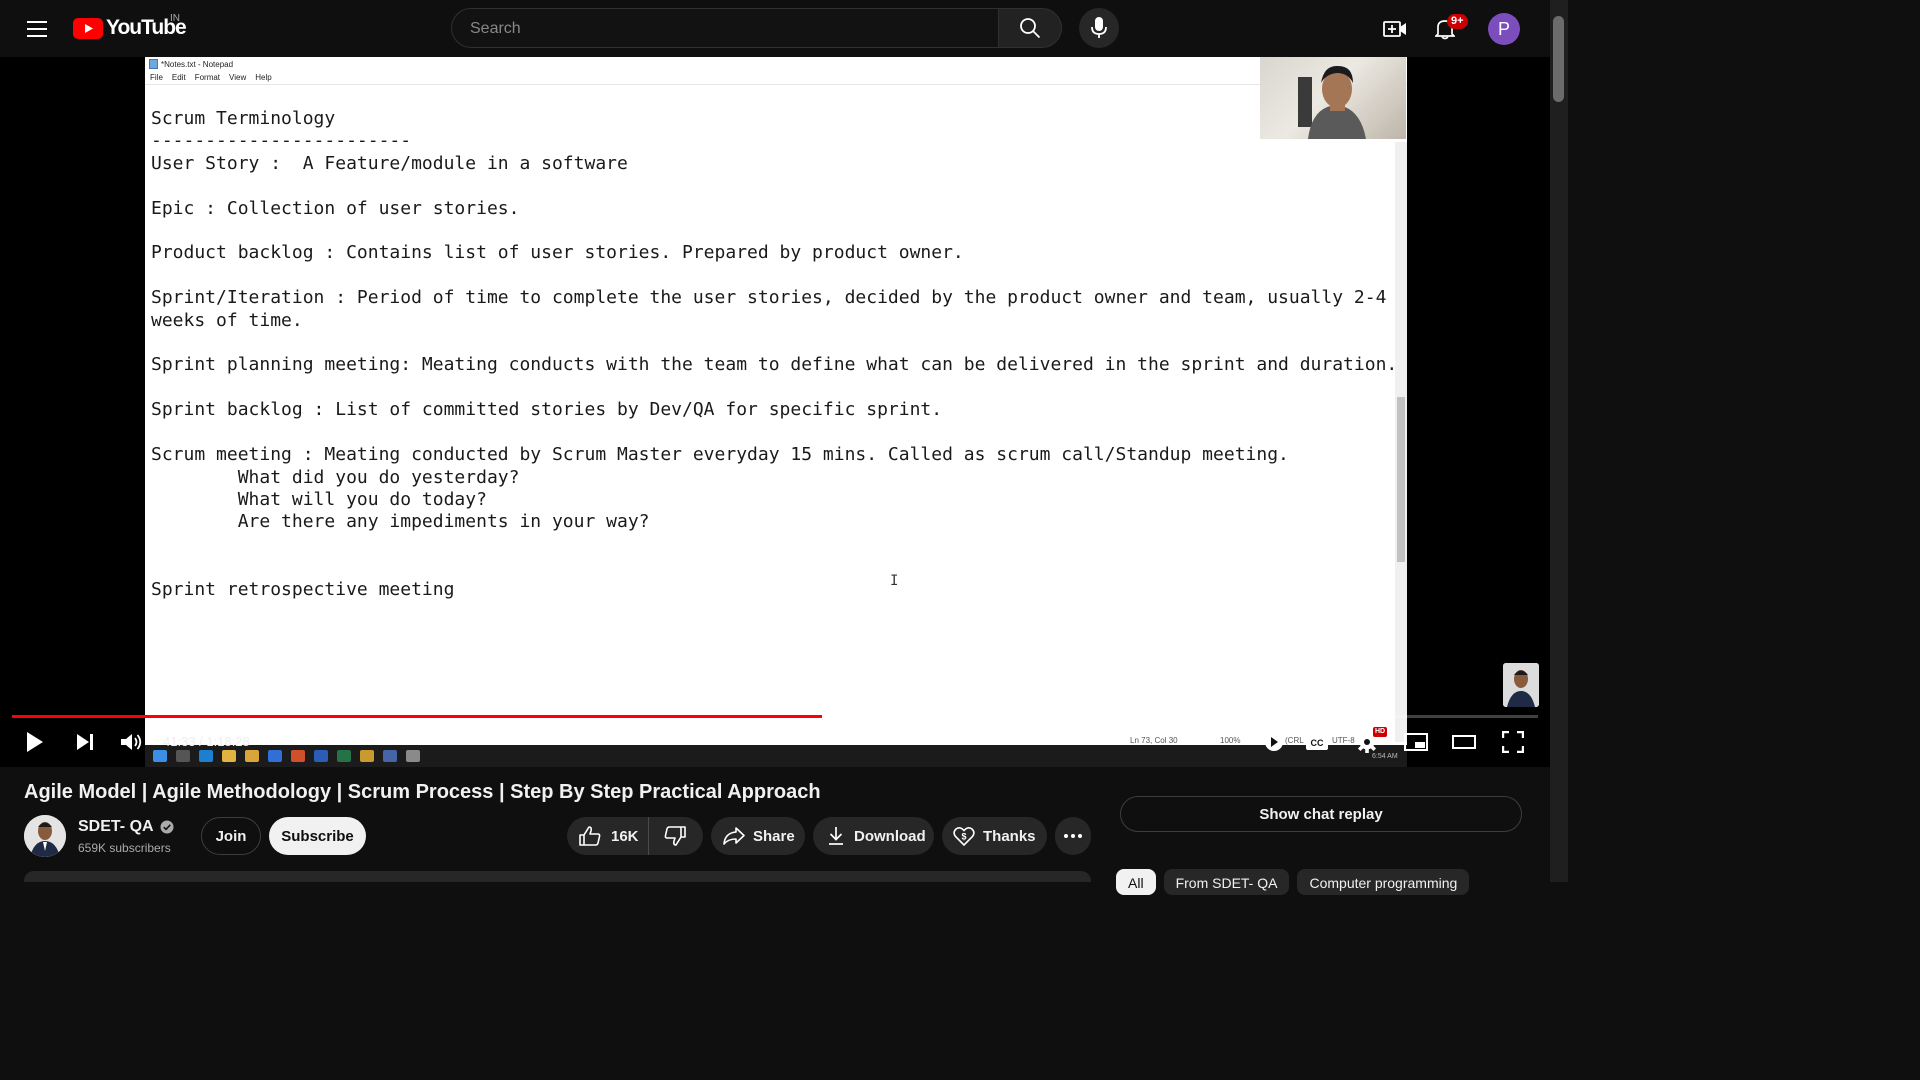 The height and width of the screenshot is (1080, 1920). I want to click on youtube-play-logo-icon, so click(88, 28).